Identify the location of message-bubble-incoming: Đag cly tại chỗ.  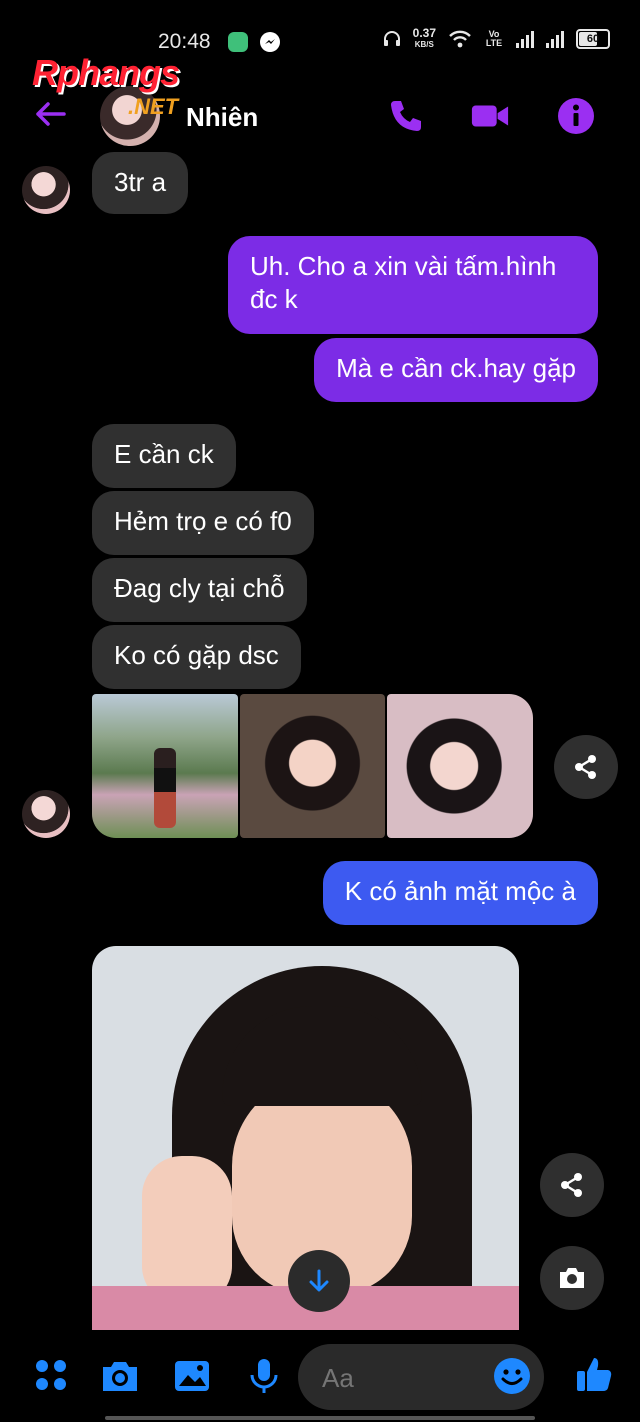
(199, 590).